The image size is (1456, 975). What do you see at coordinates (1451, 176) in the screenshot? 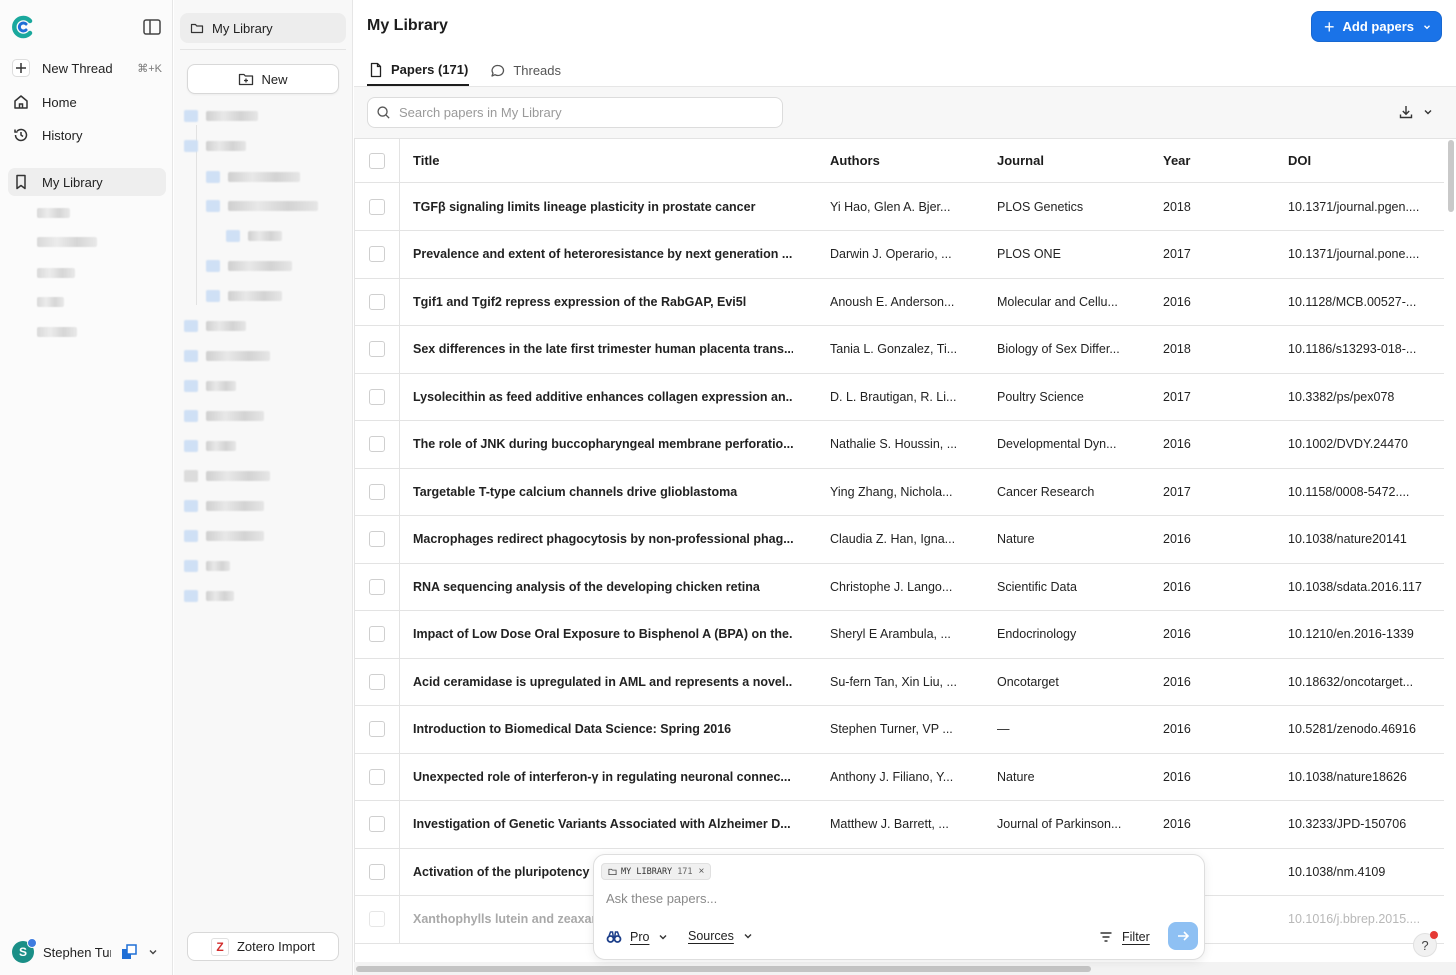
I see `vertical-scrollbar` at bounding box center [1451, 176].